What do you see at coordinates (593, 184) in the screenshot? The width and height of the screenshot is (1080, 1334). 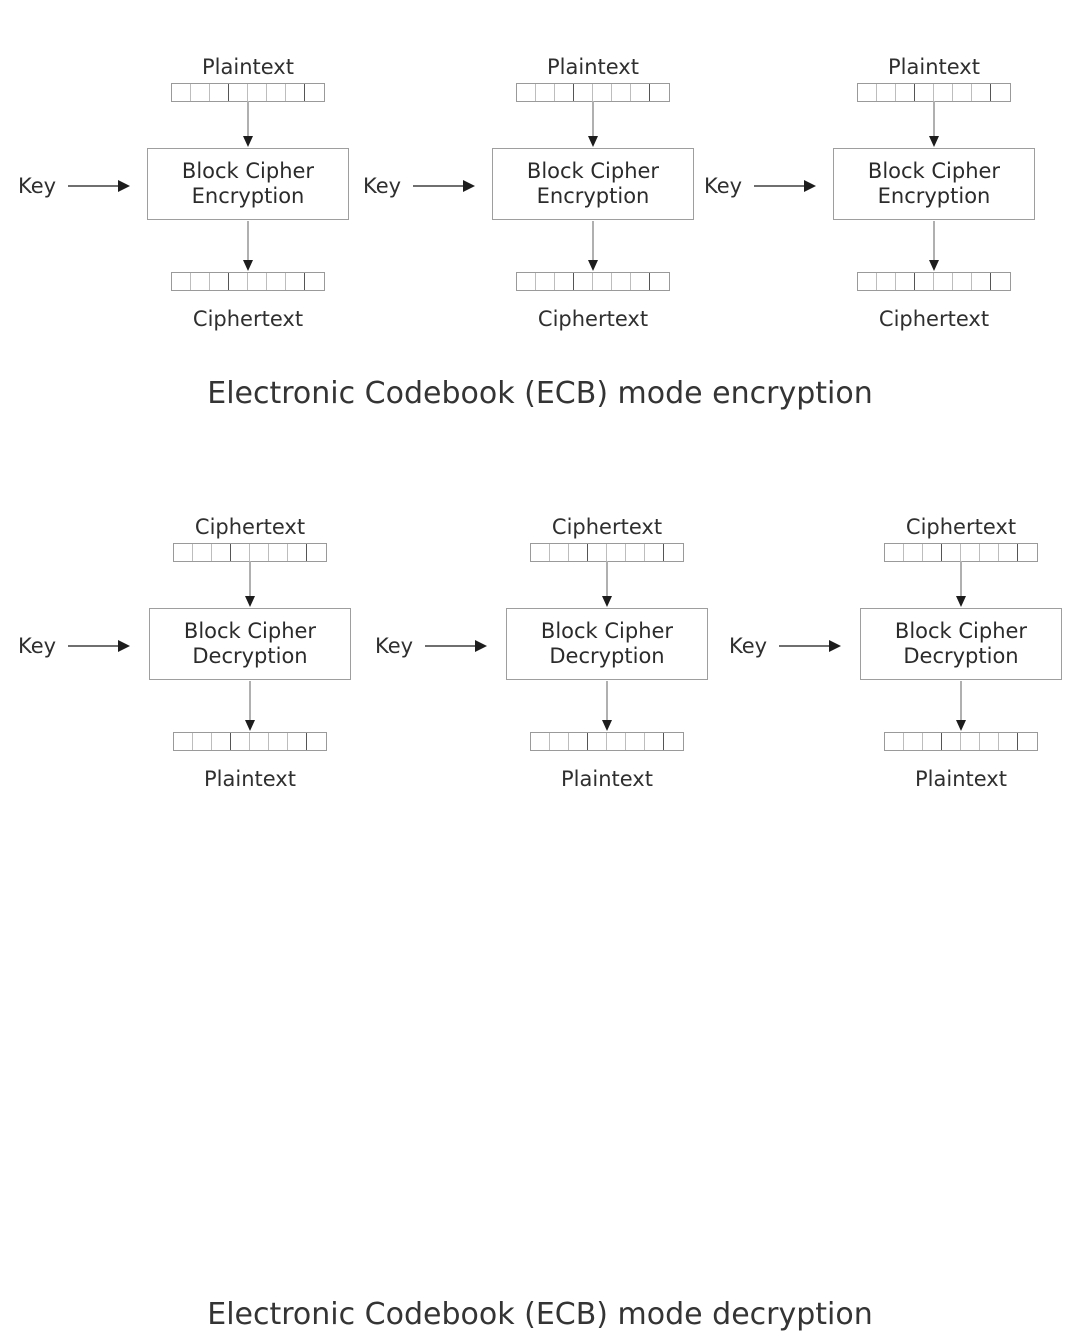 I see `block-cipher-box: Block Cipher Encryption` at bounding box center [593, 184].